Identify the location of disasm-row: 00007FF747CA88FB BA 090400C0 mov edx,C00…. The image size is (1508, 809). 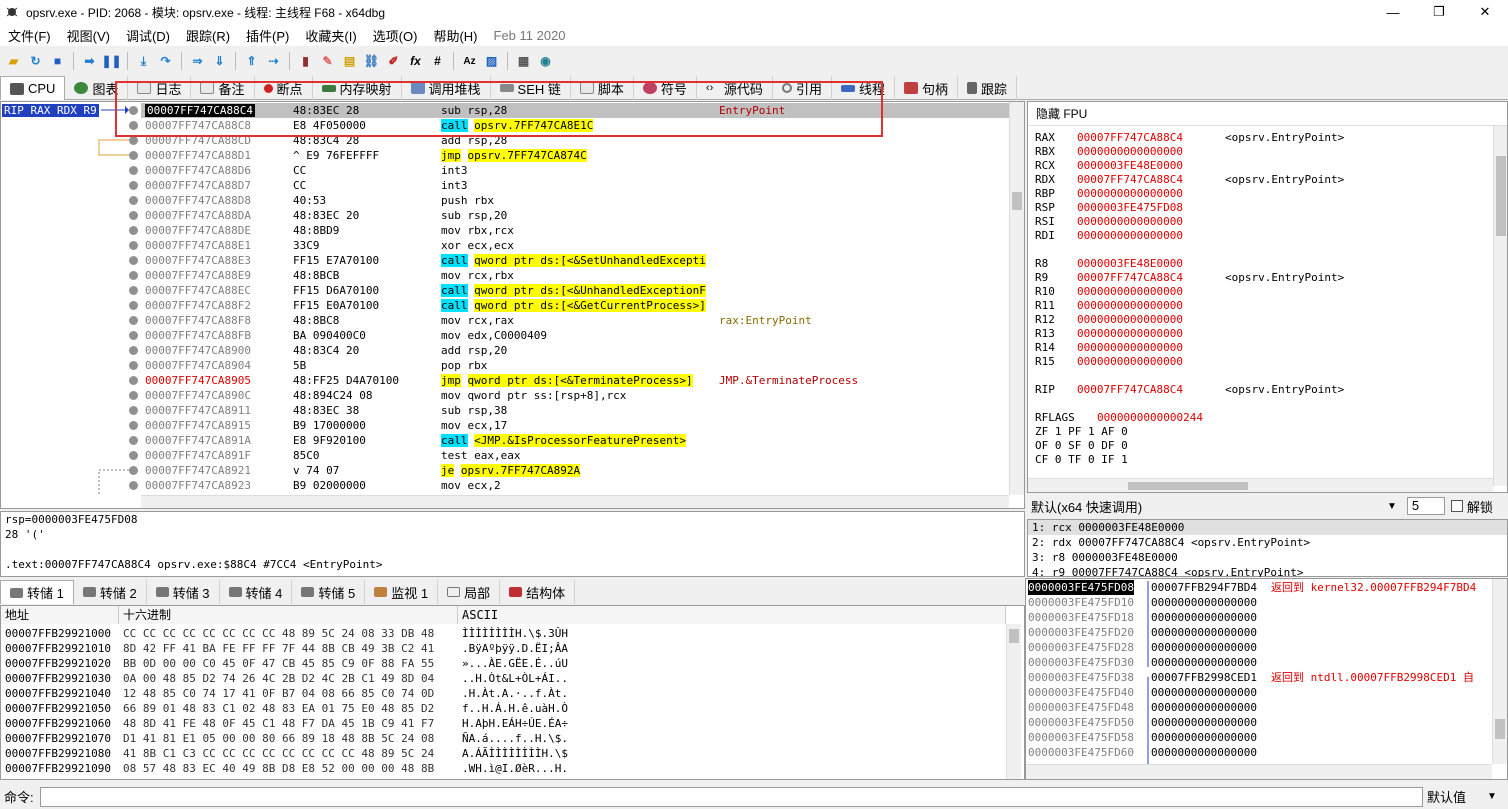
(576, 335).